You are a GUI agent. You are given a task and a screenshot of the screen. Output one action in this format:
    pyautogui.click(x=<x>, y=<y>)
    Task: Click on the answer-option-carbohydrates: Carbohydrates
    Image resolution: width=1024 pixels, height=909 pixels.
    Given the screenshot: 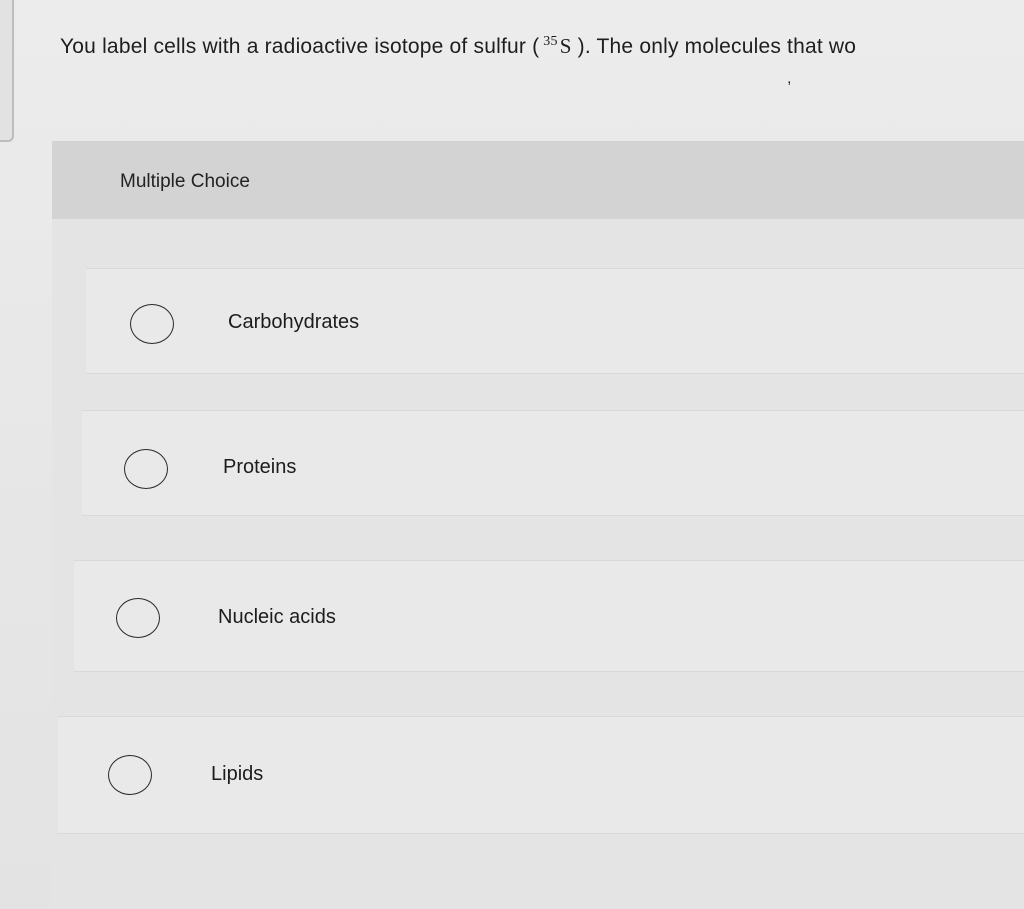 What is the action you would take?
    pyautogui.click(x=555, y=321)
    